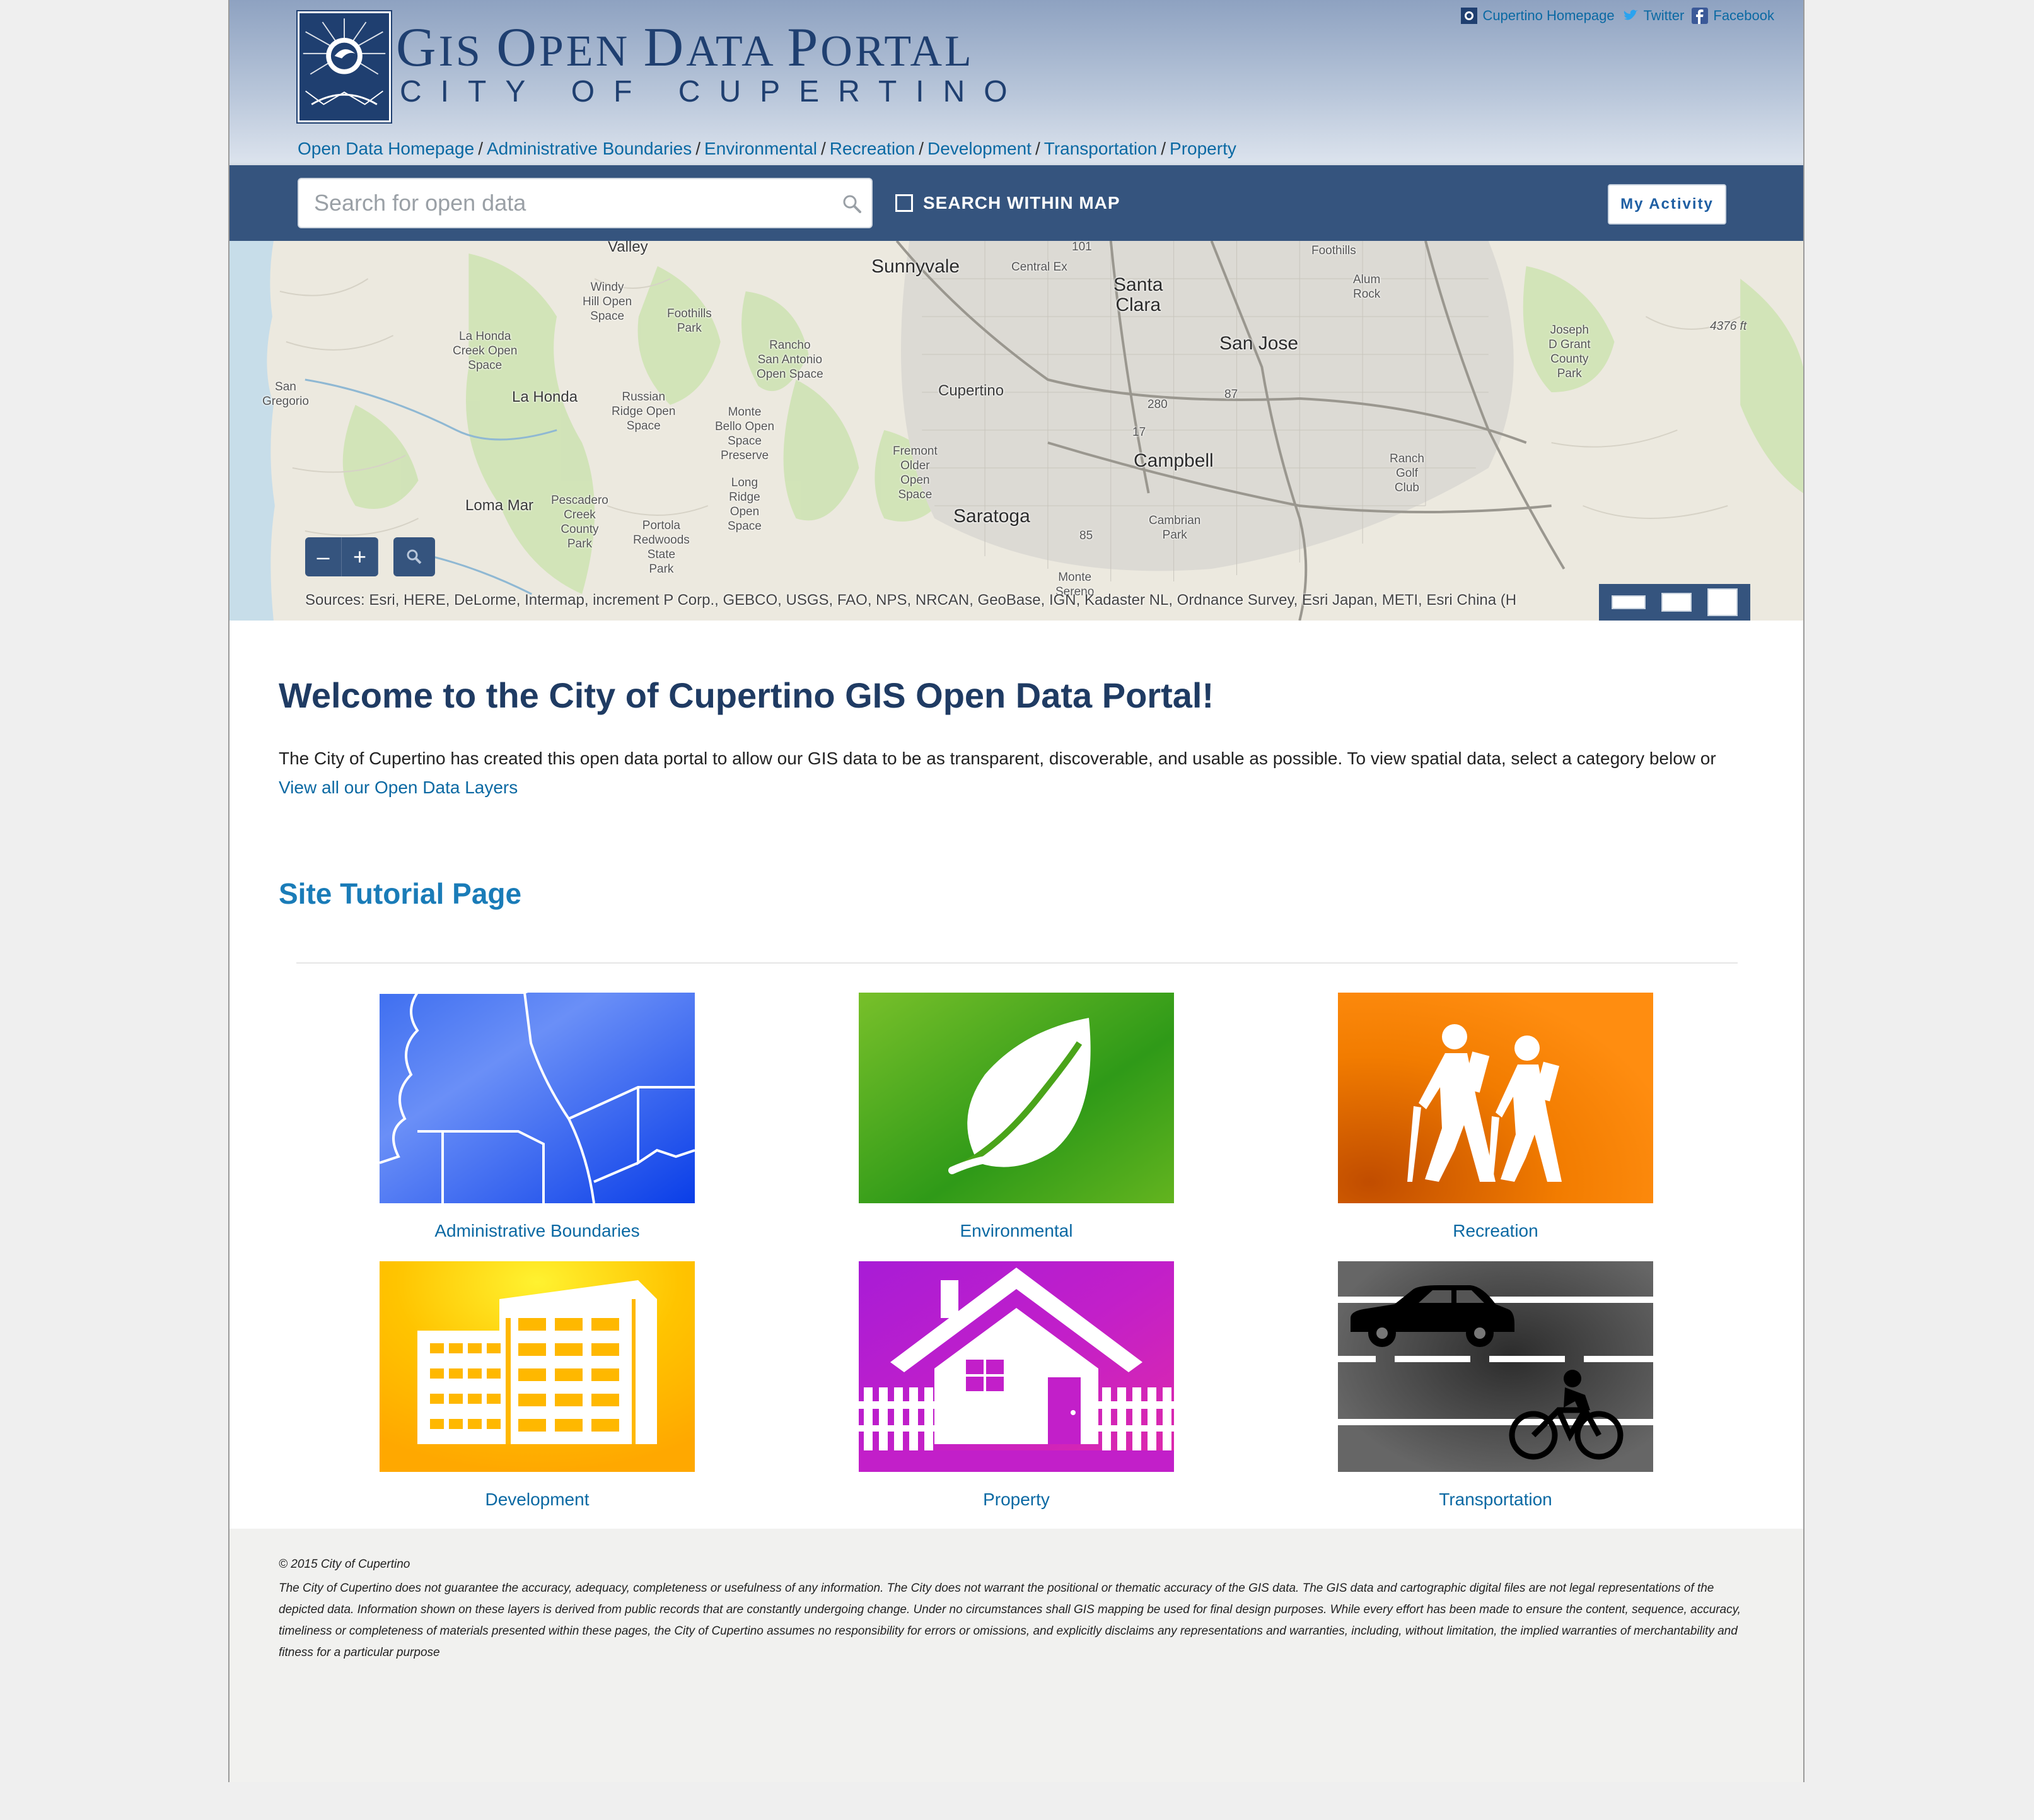 The height and width of the screenshot is (1820, 2034). I want to click on facebook-link: Facebook, so click(1733, 16).